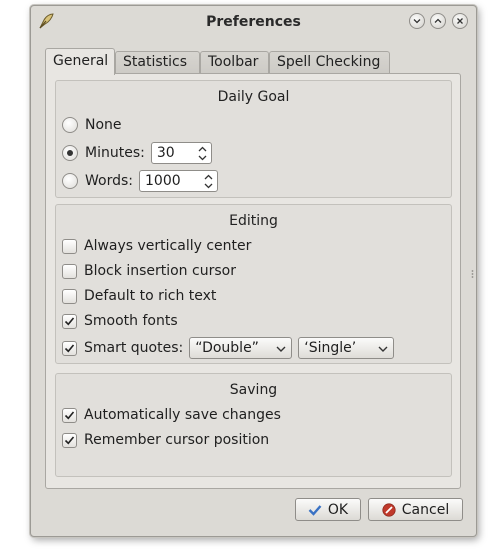  I want to click on words-spinbox: 1000, so click(178, 181).